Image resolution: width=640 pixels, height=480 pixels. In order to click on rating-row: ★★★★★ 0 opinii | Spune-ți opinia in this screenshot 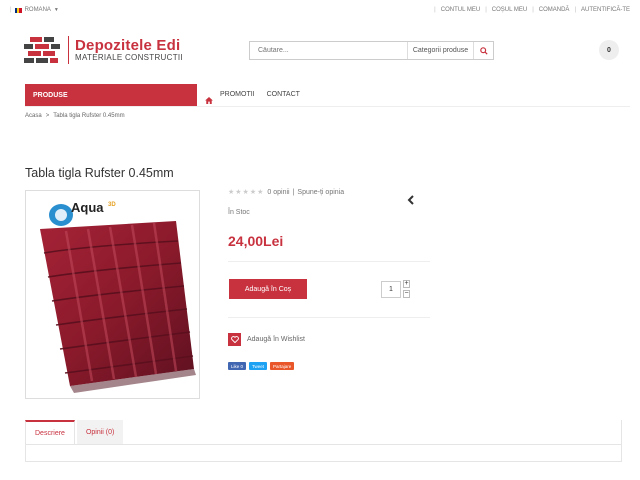, I will do `click(286, 192)`.